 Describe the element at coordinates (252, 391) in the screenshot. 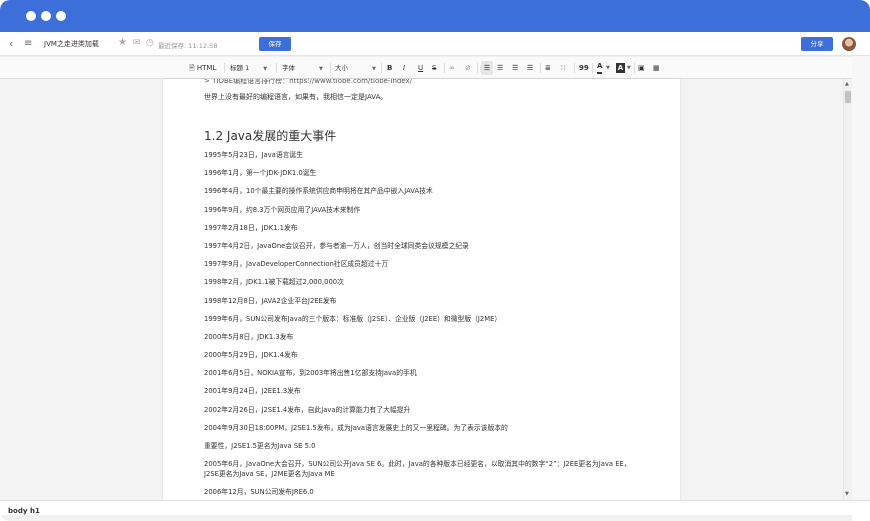

I see `paragraph: 2001年9月24日，J2EE1.3发布` at that location.